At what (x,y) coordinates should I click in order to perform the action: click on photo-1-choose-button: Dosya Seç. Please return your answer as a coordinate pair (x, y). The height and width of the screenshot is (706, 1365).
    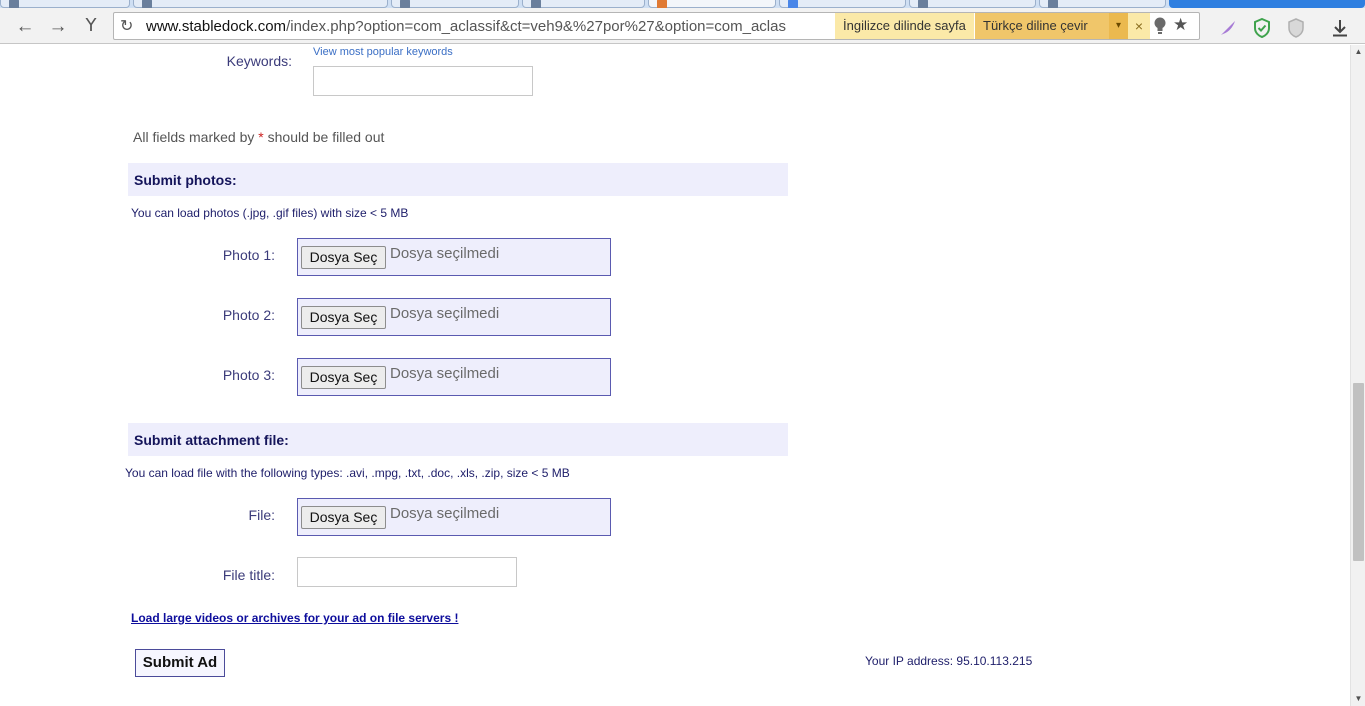
    Looking at the image, I should click on (343, 257).